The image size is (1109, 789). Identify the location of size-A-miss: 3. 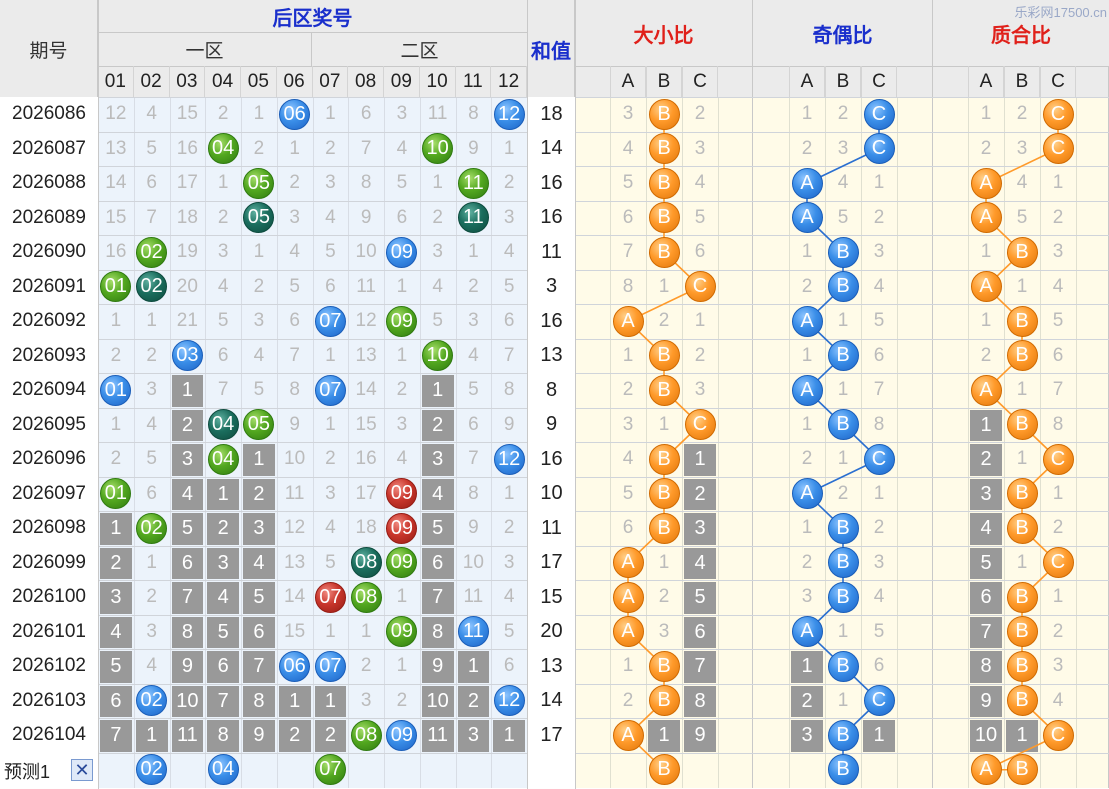
(628, 424).